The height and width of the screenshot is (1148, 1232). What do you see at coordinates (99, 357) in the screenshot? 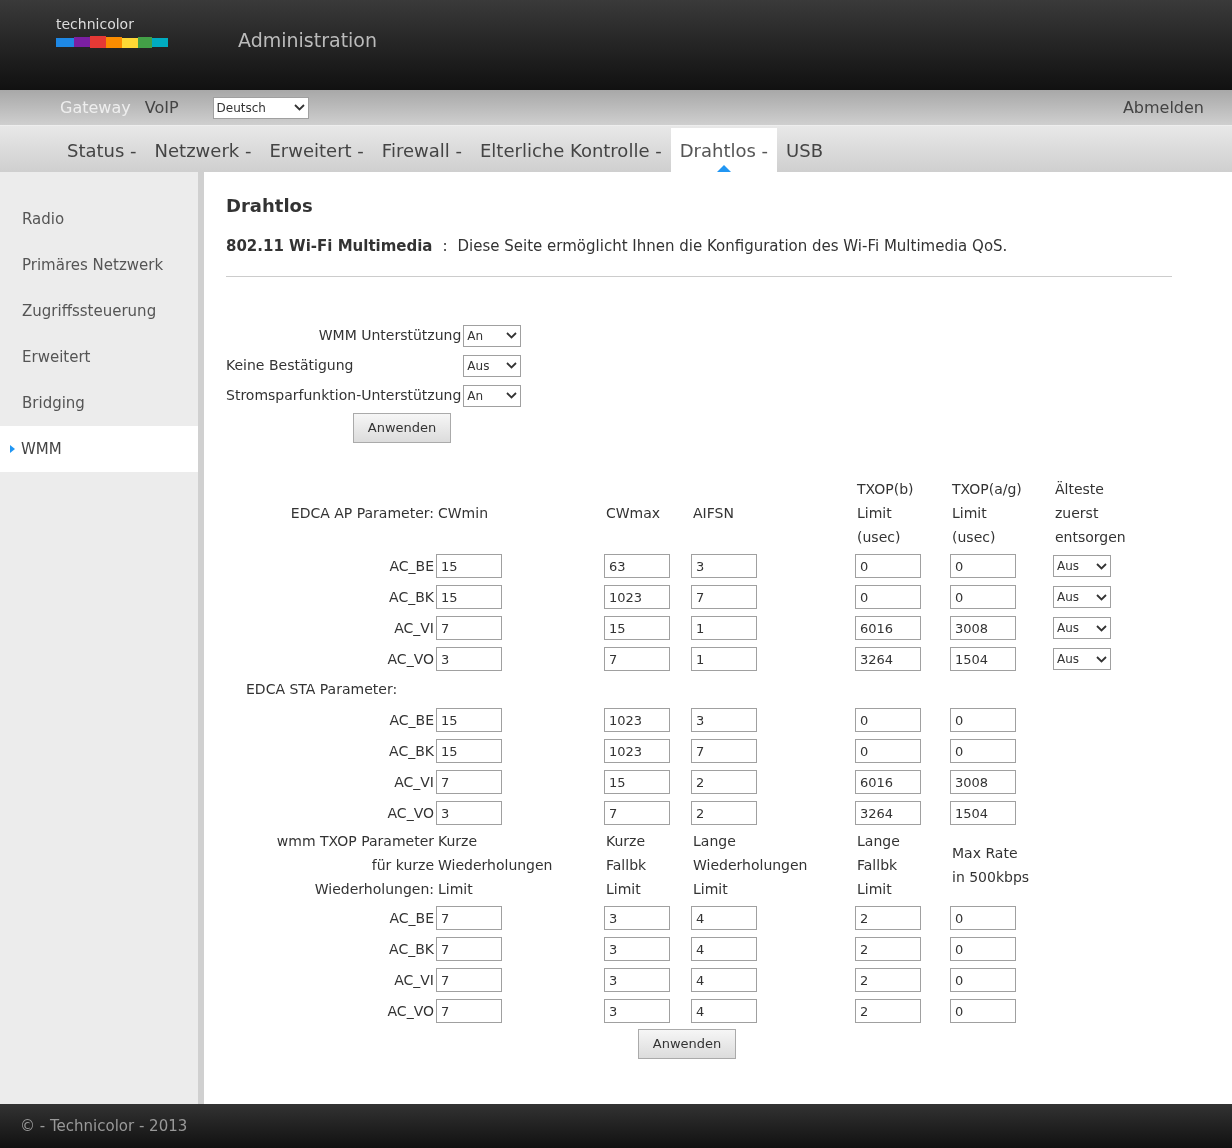
I see `sidebar-item: Erweitert` at bounding box center [99, 357].